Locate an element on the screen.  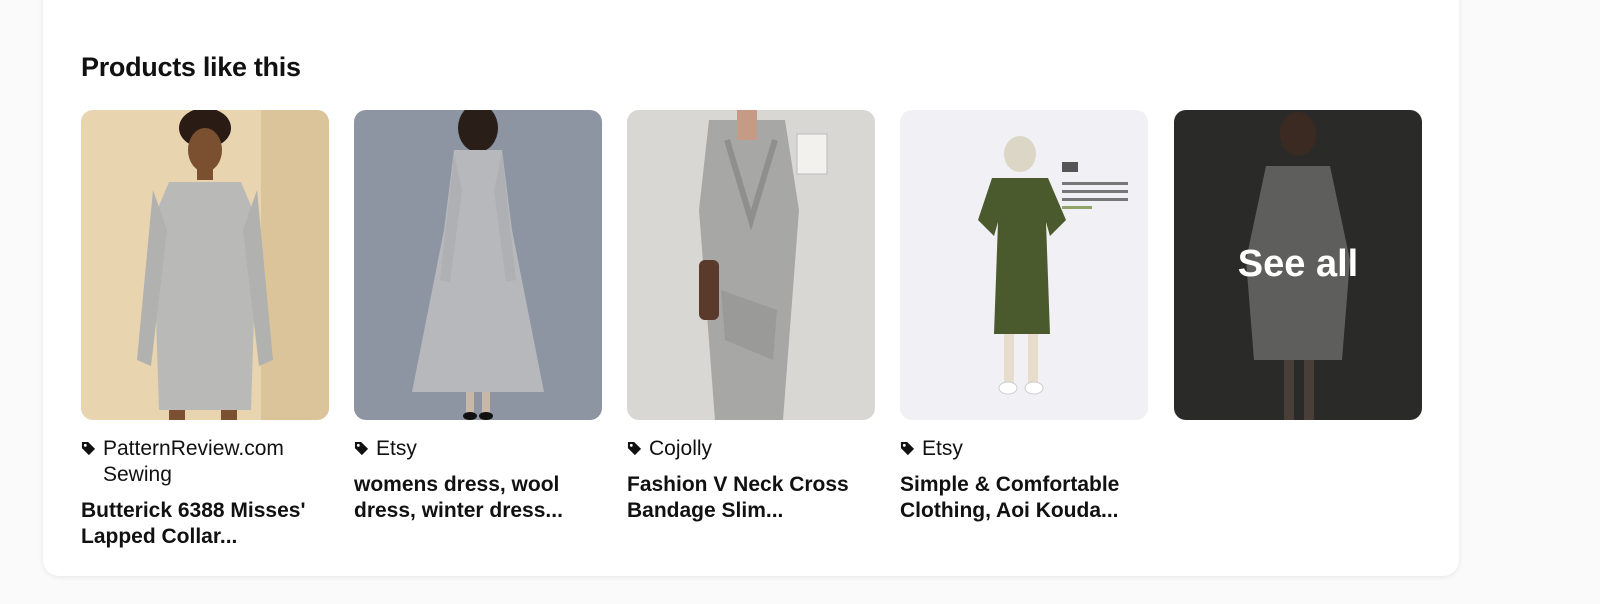
product-source: PatternReview.com Sewing is located at coordinates (205, 462).